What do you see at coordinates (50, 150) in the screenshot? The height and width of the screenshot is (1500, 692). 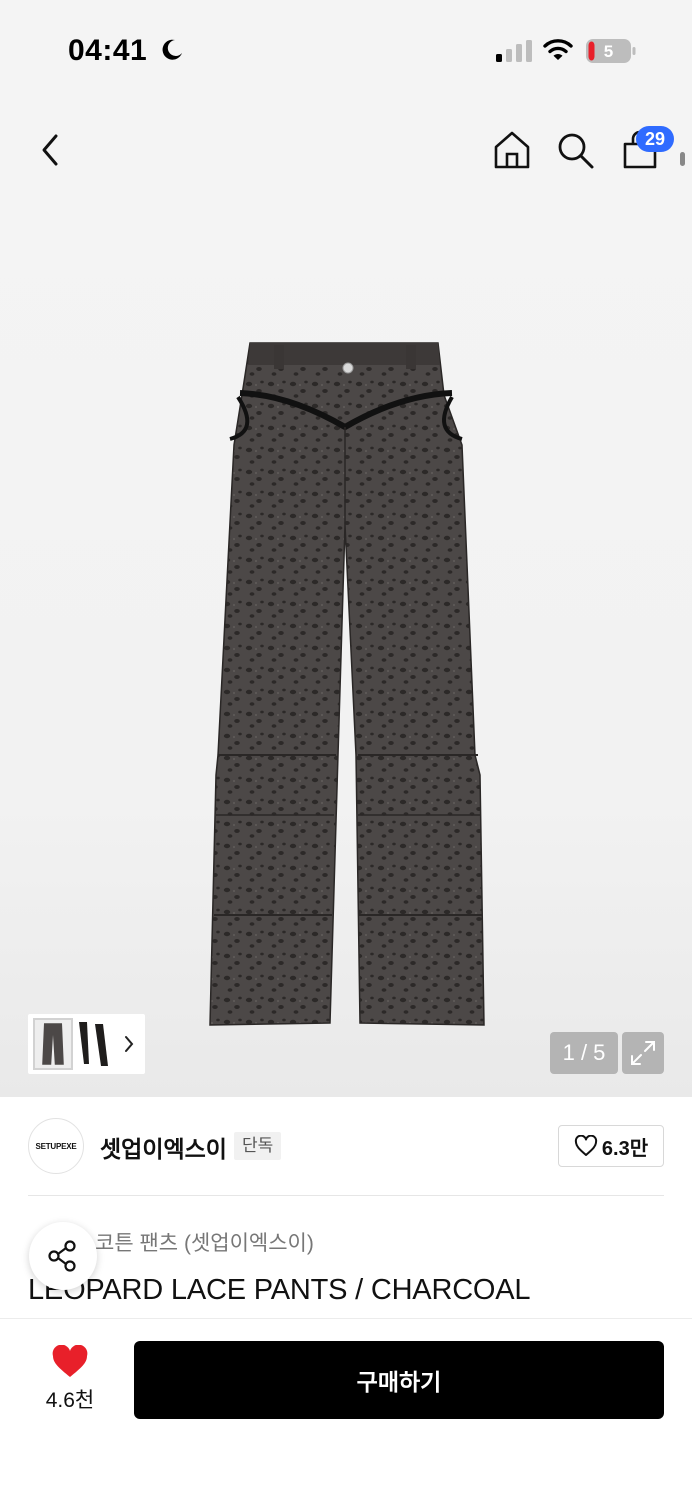 I see `back-icon` at bounding box center [50, 150].